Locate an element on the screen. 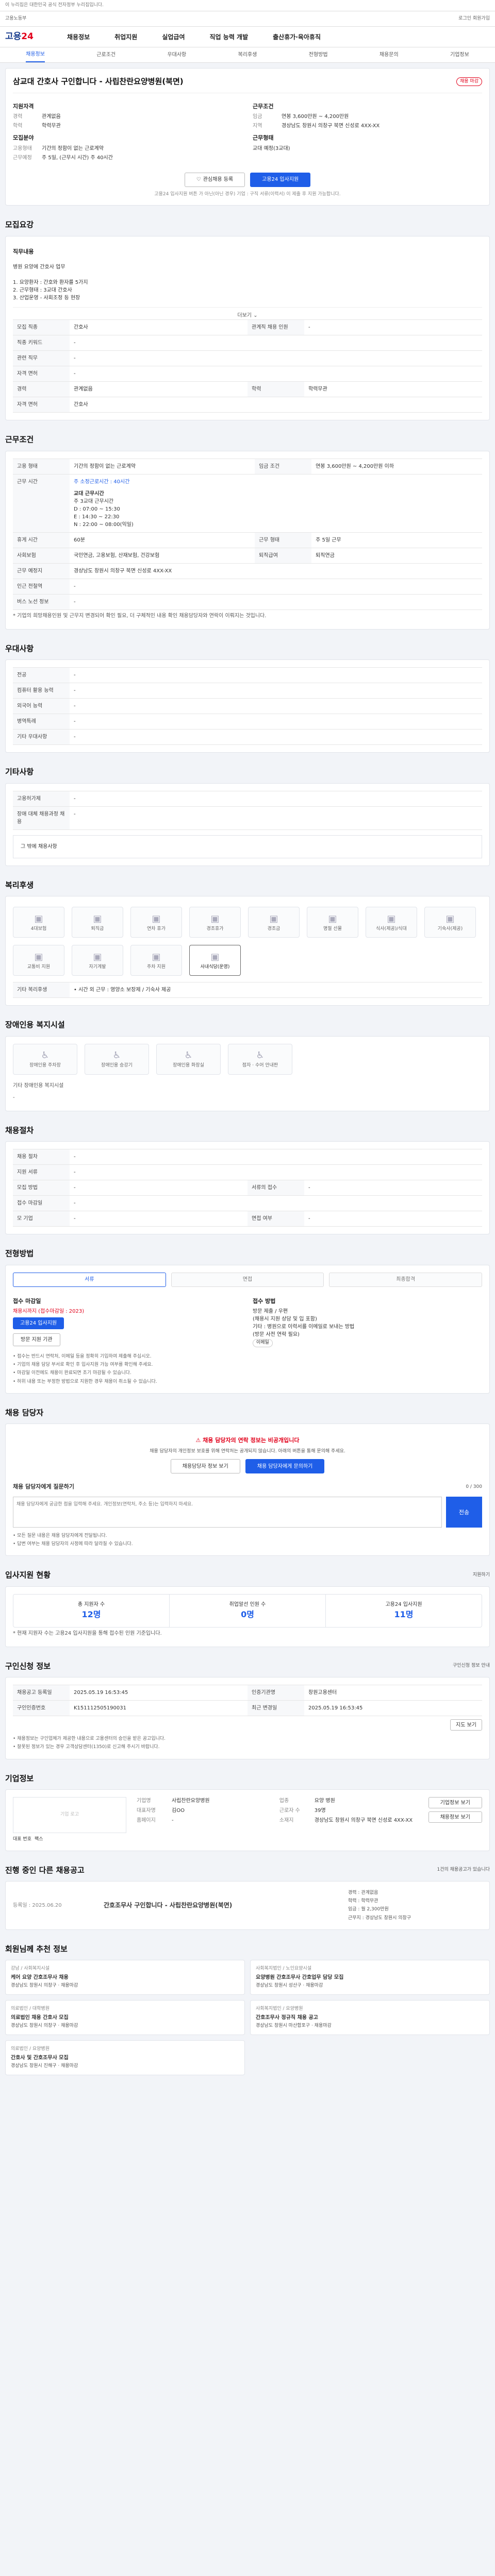  status-link: 지원하기 is located at coordinates (481, 1575).